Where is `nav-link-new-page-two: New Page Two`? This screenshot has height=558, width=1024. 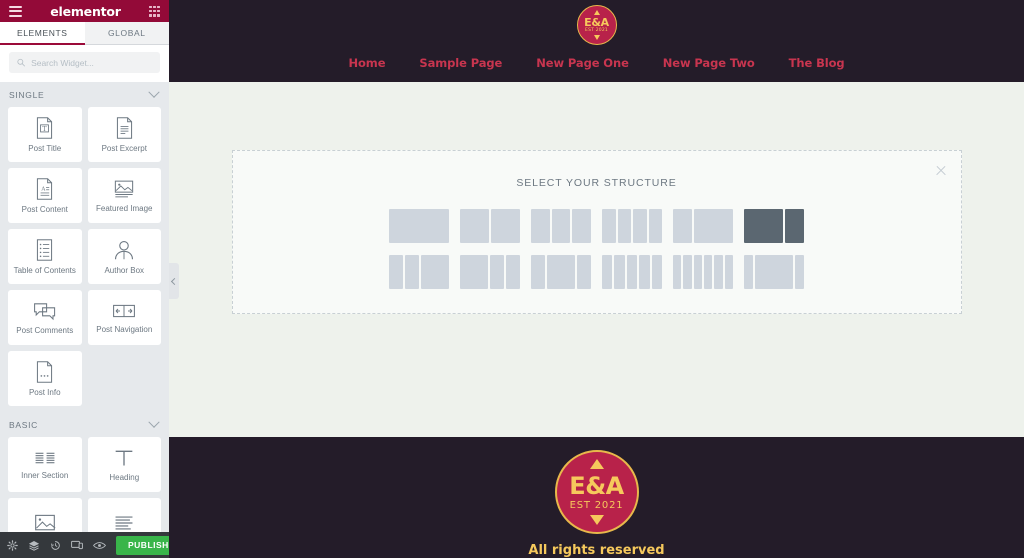 nav-link-new-page-two: New Page Two is located at coordinates (709, 63).